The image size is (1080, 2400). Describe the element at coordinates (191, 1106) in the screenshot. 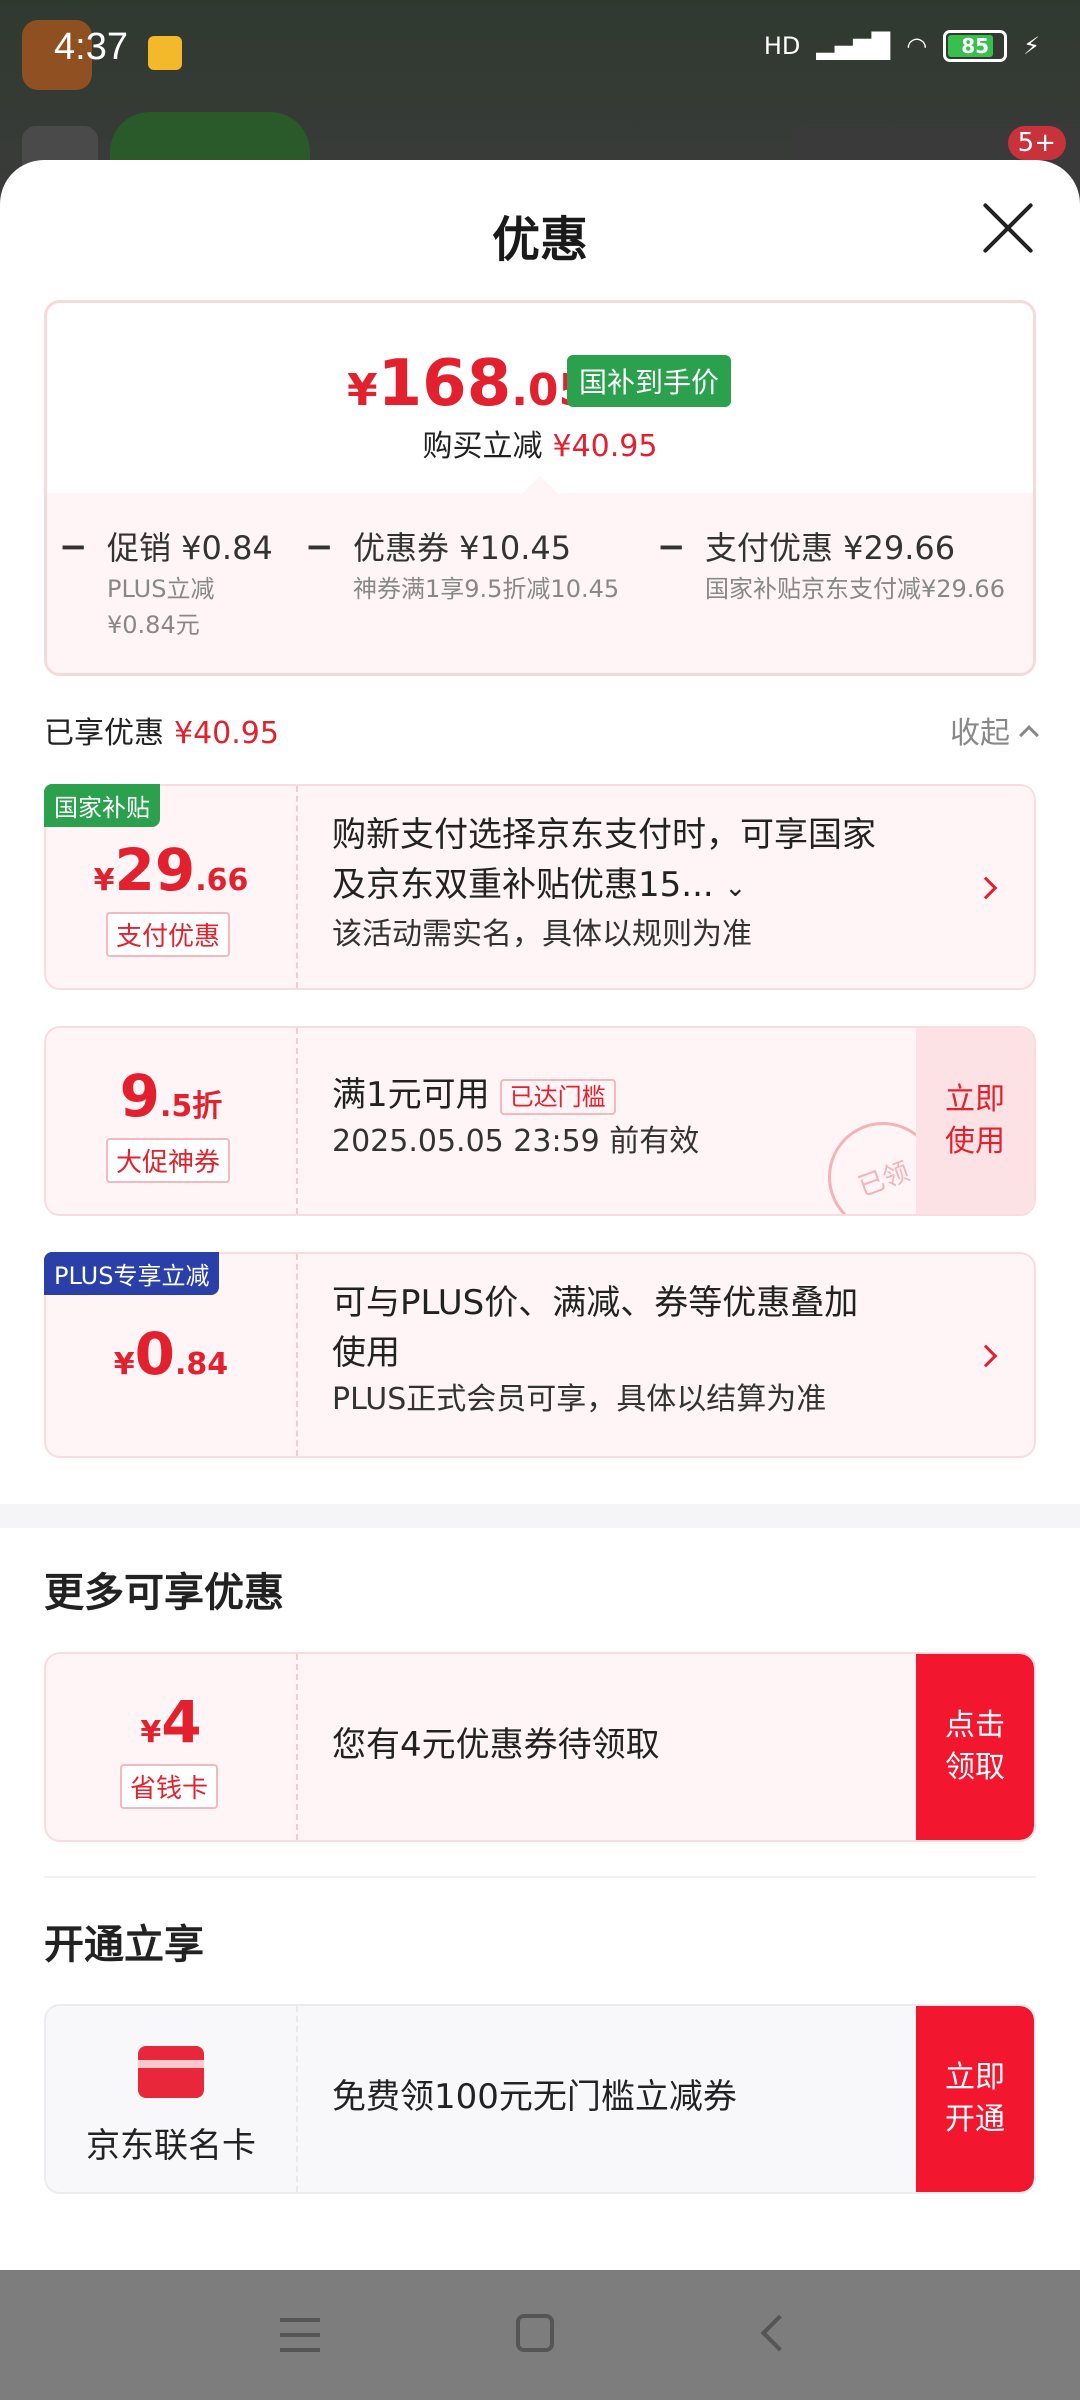

I see `value-decimal: .5折` at that location.